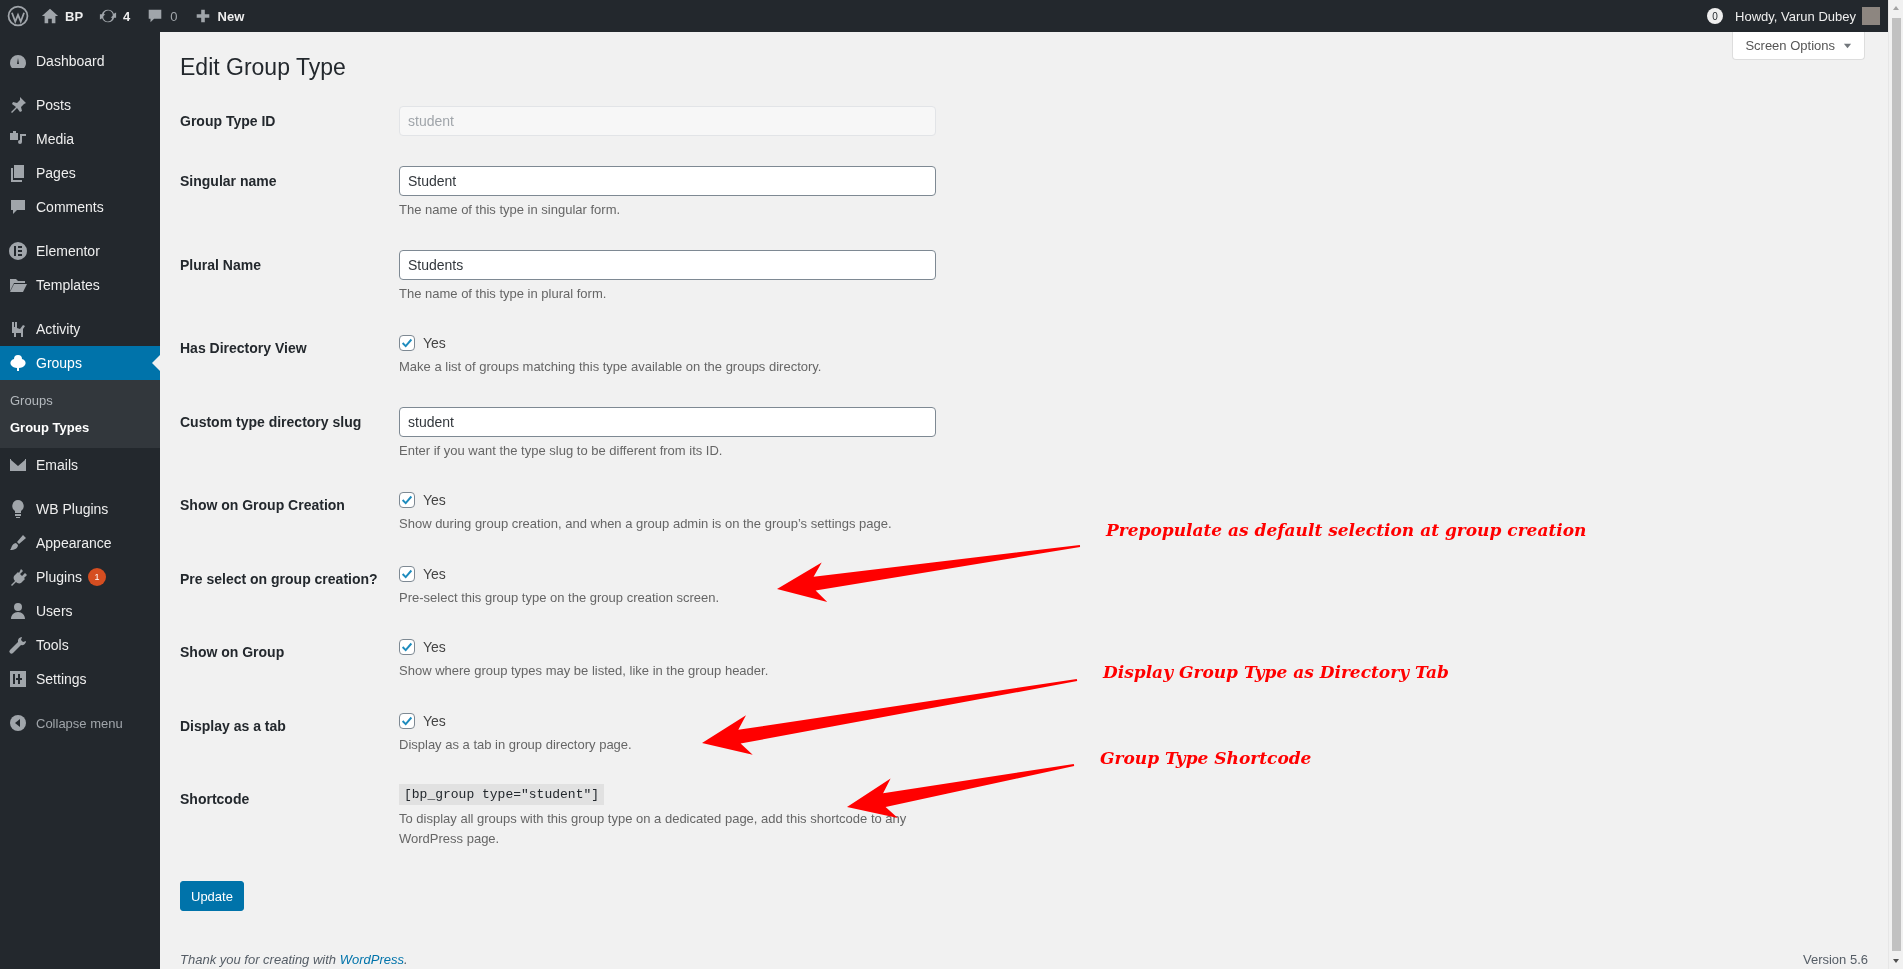 This screenshot has height=969, width=1903. Describe the element at coordinates (263, 67) in the screenshot. I see `page-title: Edit Group Type` at that location.